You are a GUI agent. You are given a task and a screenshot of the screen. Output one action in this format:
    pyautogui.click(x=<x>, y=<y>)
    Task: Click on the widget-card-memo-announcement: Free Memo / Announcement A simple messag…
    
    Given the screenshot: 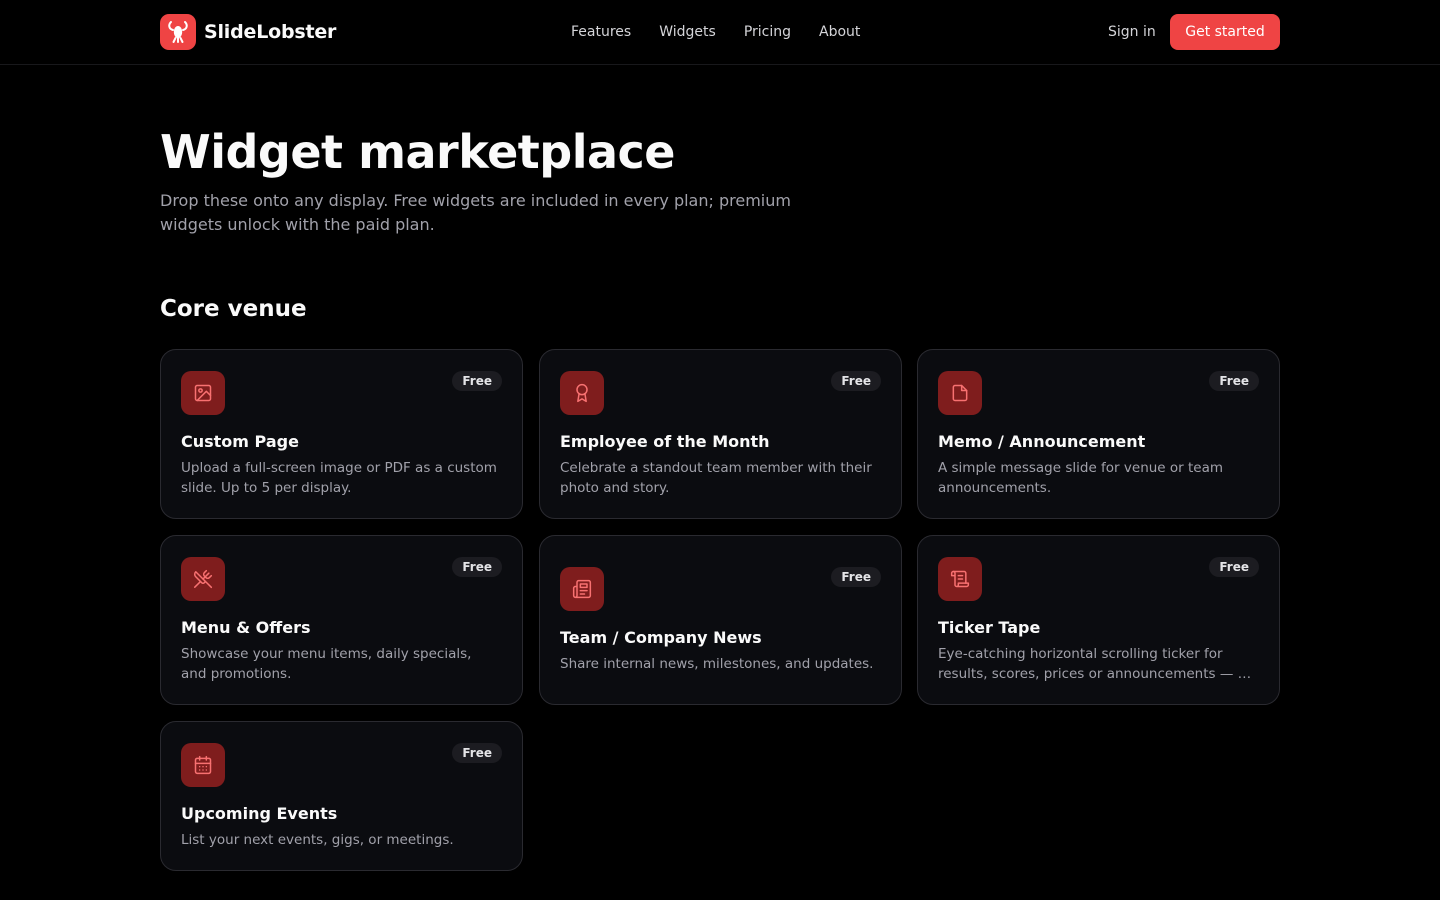 What is the action you would take?
    pyautogui.click(x=1098, y=434)
    